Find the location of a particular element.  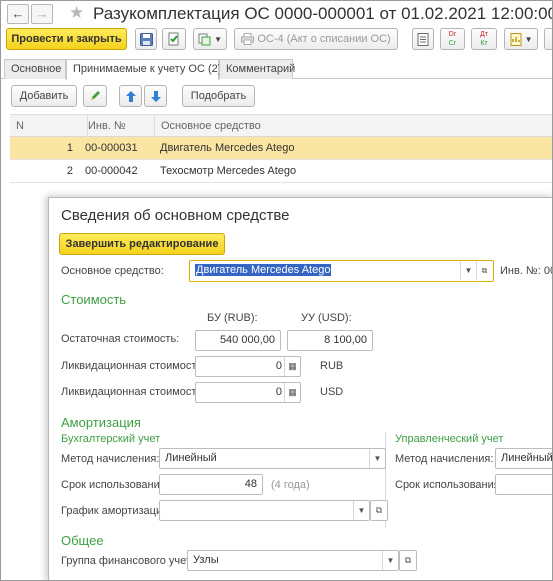

cost-section-title: Стоимость is located at coordinates (94, 299).